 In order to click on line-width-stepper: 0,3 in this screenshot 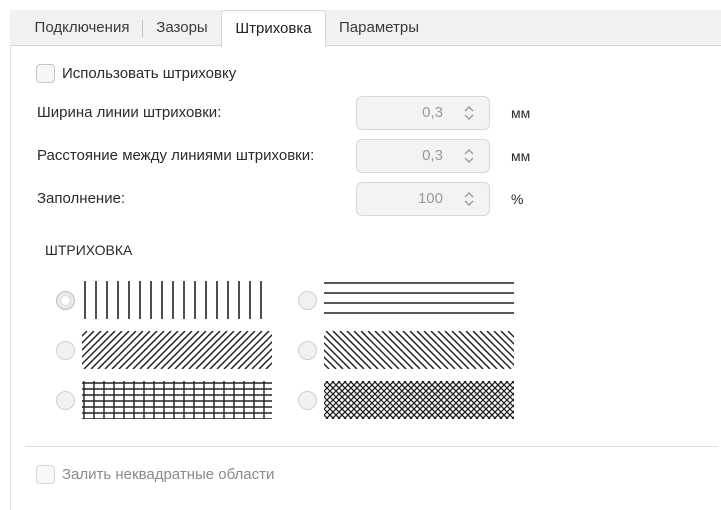, I will do `click(423, 113)`.